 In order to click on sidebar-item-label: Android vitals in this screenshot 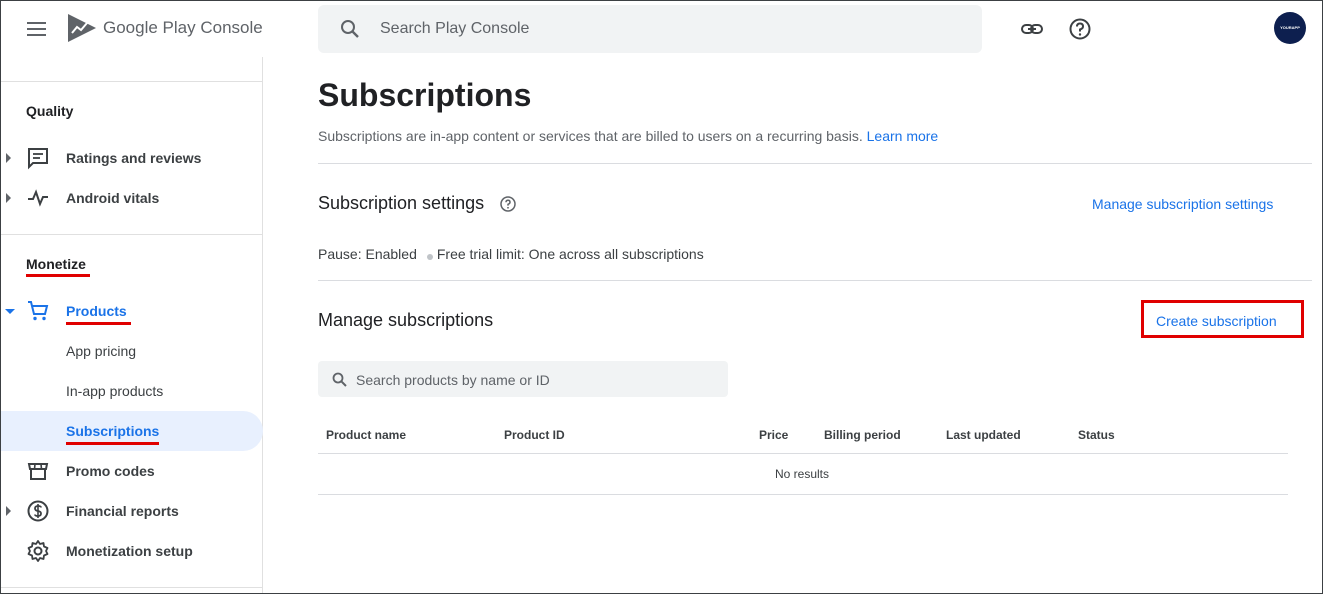, I will do `click(113, 198)`.